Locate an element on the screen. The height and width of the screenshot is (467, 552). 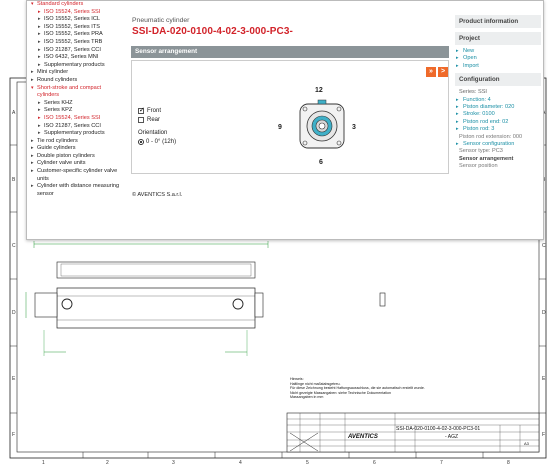
rear-option: Rear is located at coordinates (157, 119).